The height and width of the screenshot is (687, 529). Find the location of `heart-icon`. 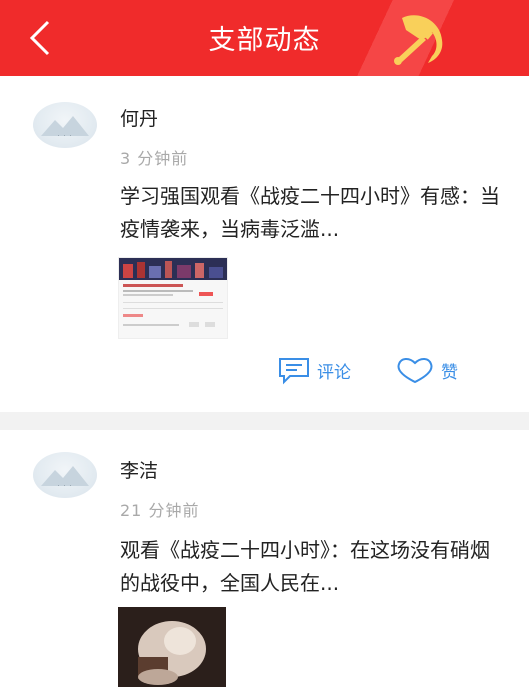

heart-icon is located at coordinates (415, 371).